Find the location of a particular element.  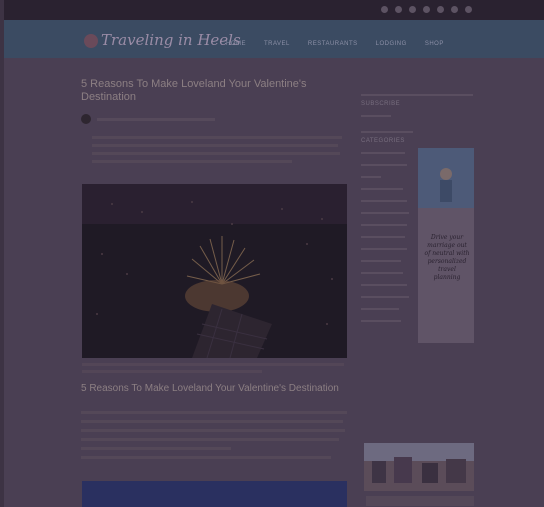

post-meta is located at coordinates (148, 119).